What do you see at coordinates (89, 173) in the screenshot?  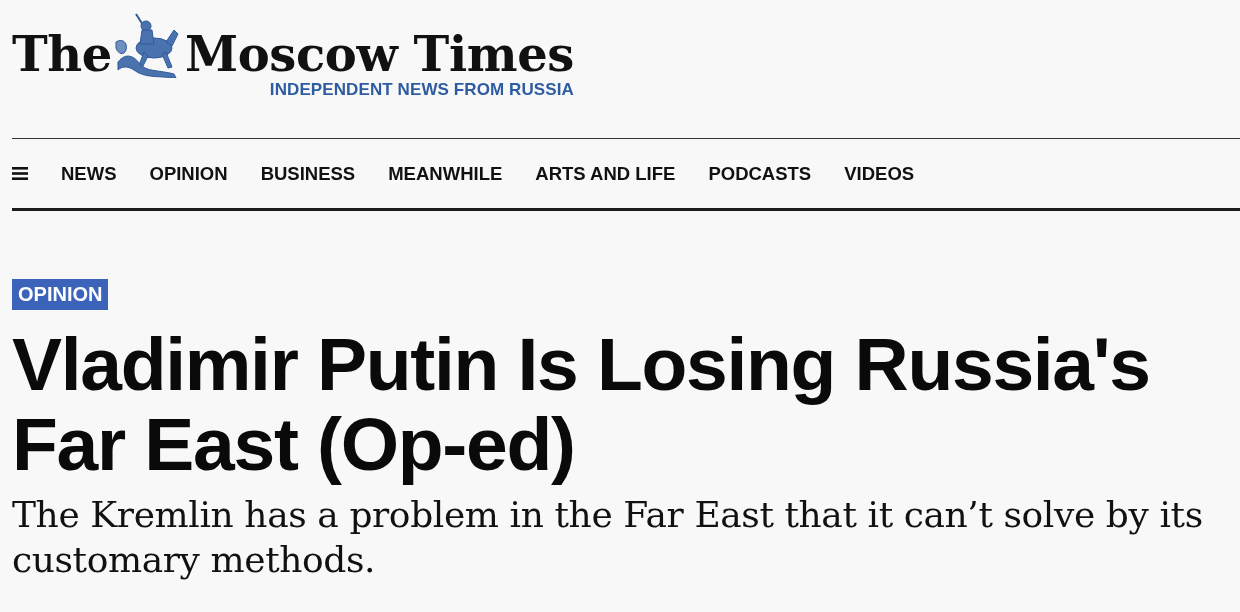 I see `nav-link: NEWS` at bounding box center [89, 173].